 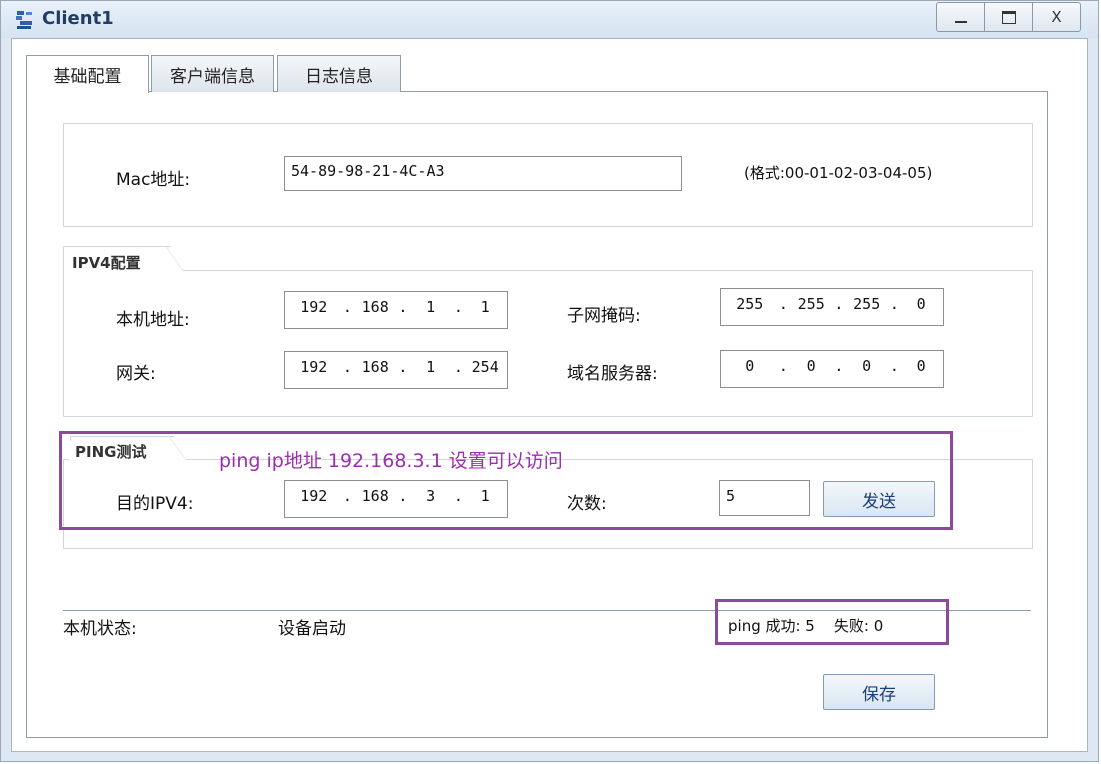 I want to click on local-address-label: 本机地址:, so click(x=153, y=320).